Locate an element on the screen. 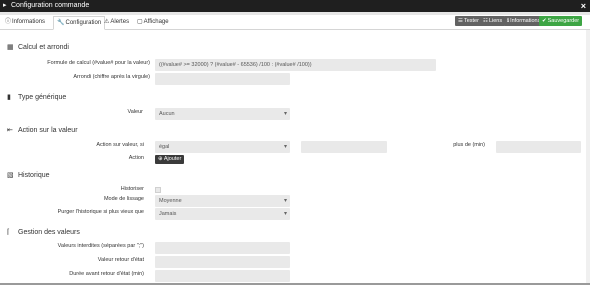 The image size is (590, 285). chevron-right-icon: ▸ is located at coordinates (5, 5).